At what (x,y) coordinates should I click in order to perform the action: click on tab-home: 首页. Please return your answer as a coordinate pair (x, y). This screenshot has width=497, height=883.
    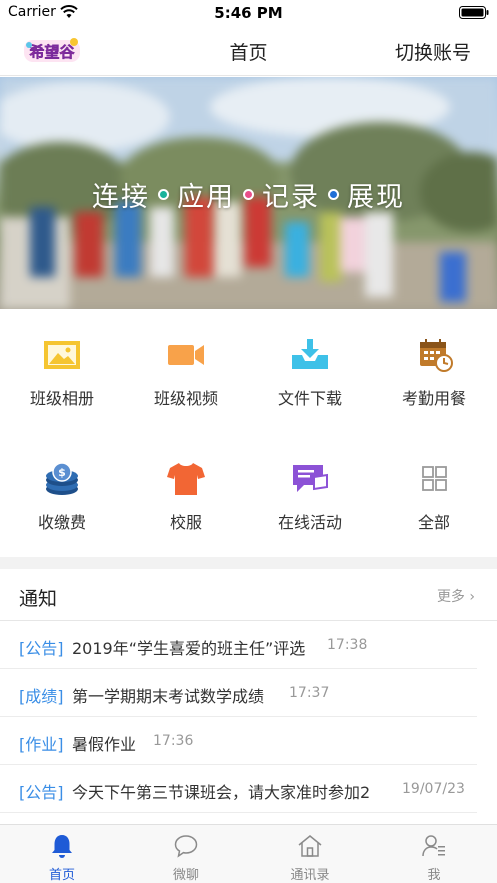
    Looking at the image, I should click on (62, 854).